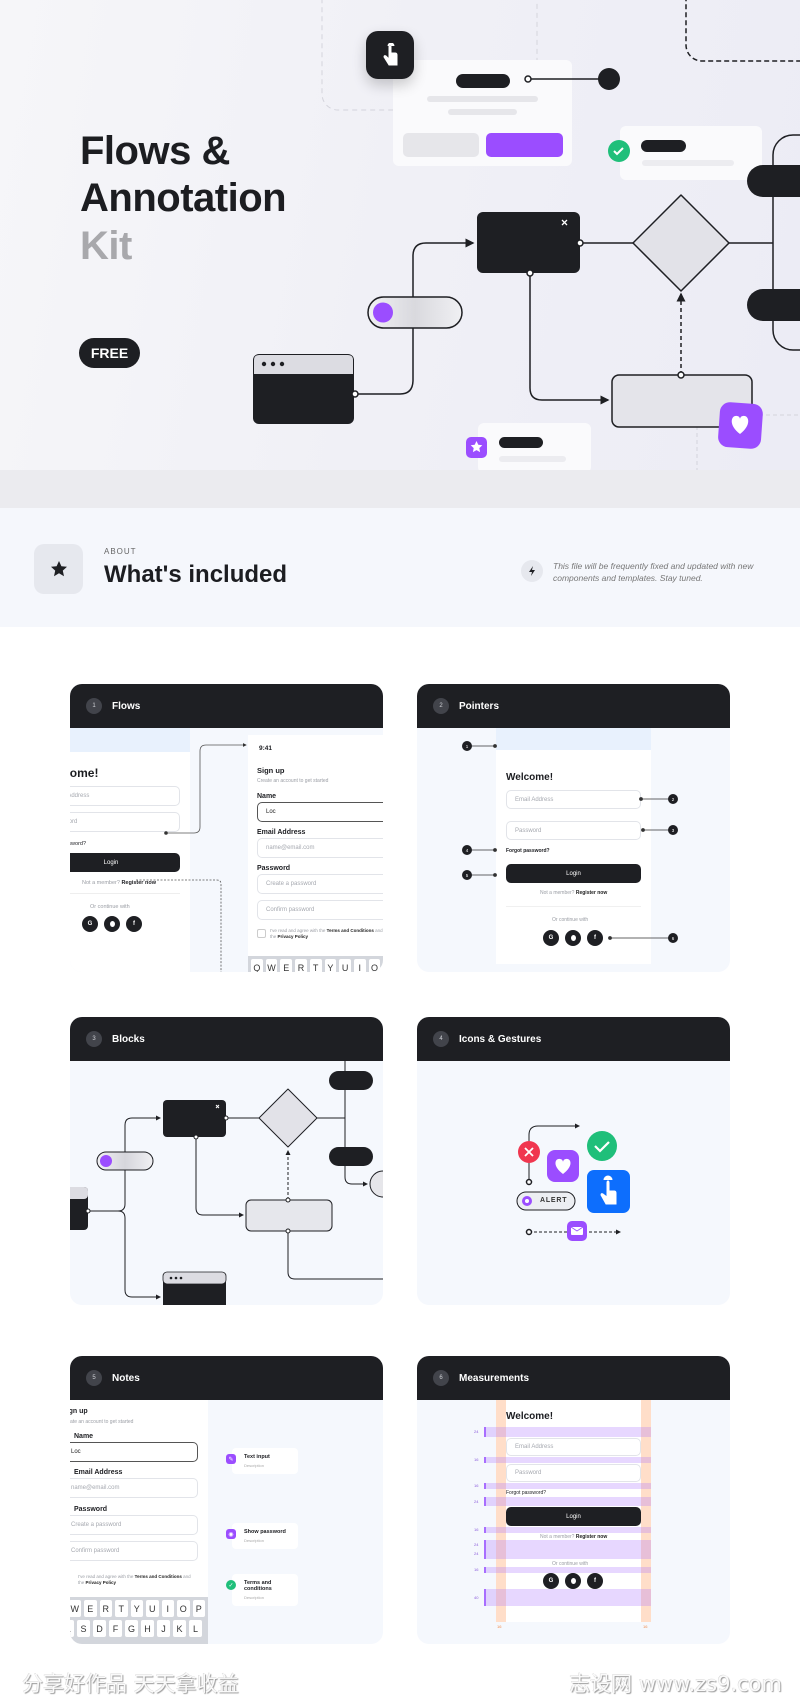 The image size is (800, 1707). I want to click on card-title: Icons & Gestures, so click(500, 1039).